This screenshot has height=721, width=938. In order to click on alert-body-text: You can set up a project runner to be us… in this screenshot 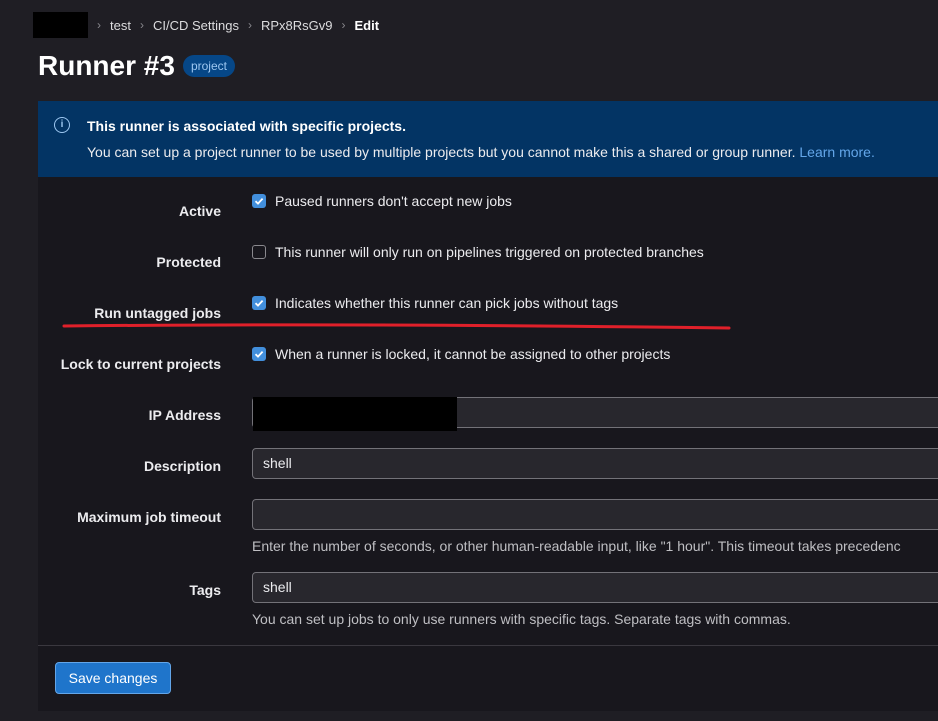, I will do `click(441, 152)`.